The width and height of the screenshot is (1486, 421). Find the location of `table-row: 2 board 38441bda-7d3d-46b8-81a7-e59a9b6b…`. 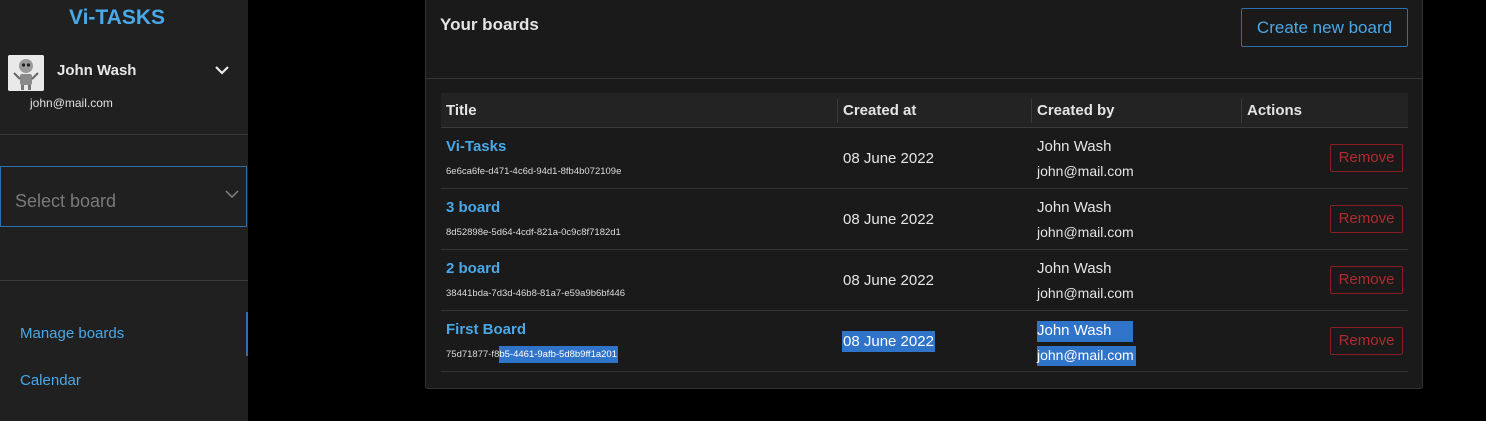

table-row: 2 board 38441bda-7d3d-46b8-81a7-e59a9b6b… is located at coordinates (924, 280).